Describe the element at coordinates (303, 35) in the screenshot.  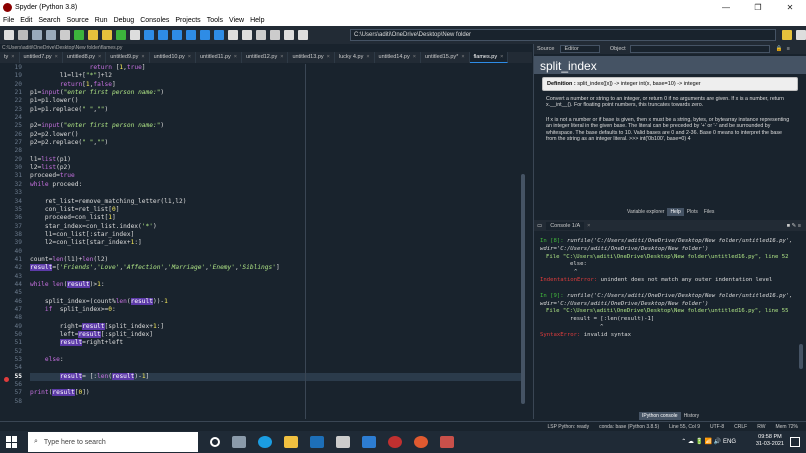
I see `forward-arrow-icon` at that location.